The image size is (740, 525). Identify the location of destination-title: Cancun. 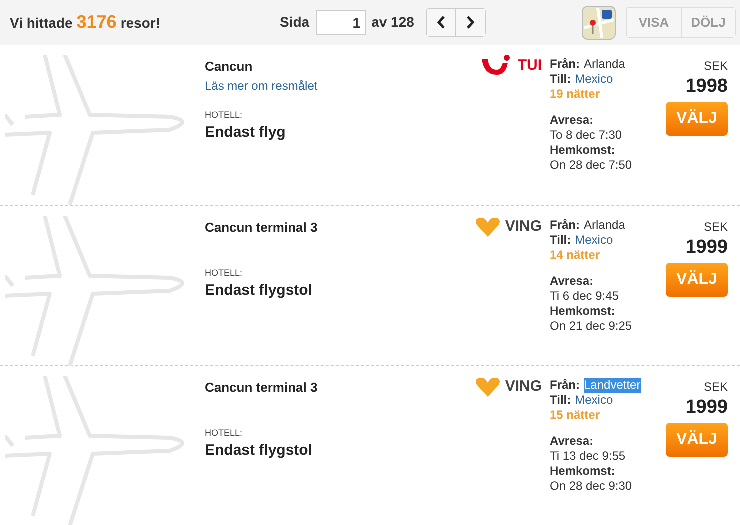
(229, 67).